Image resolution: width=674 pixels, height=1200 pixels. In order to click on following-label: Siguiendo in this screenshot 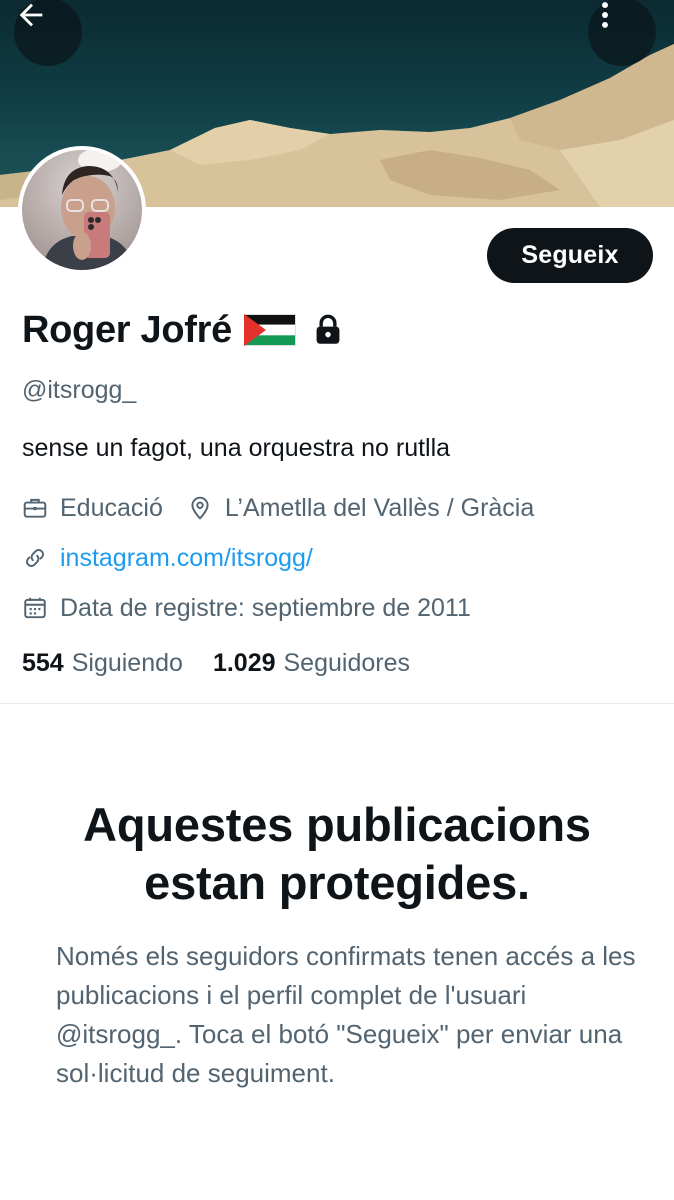, I will do `click(127, 663)`.